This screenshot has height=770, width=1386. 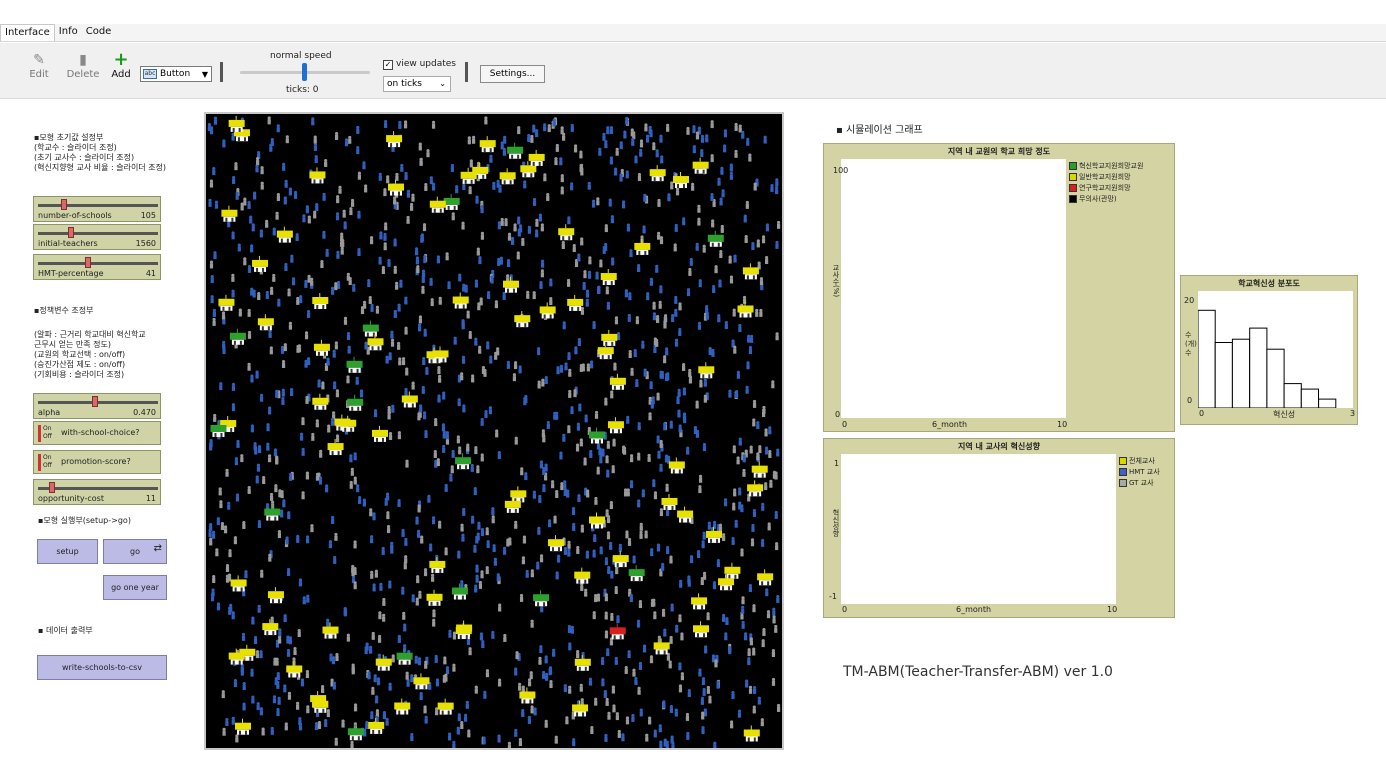 I want to click on edit-label: Edit, so click(x=39, y=74).